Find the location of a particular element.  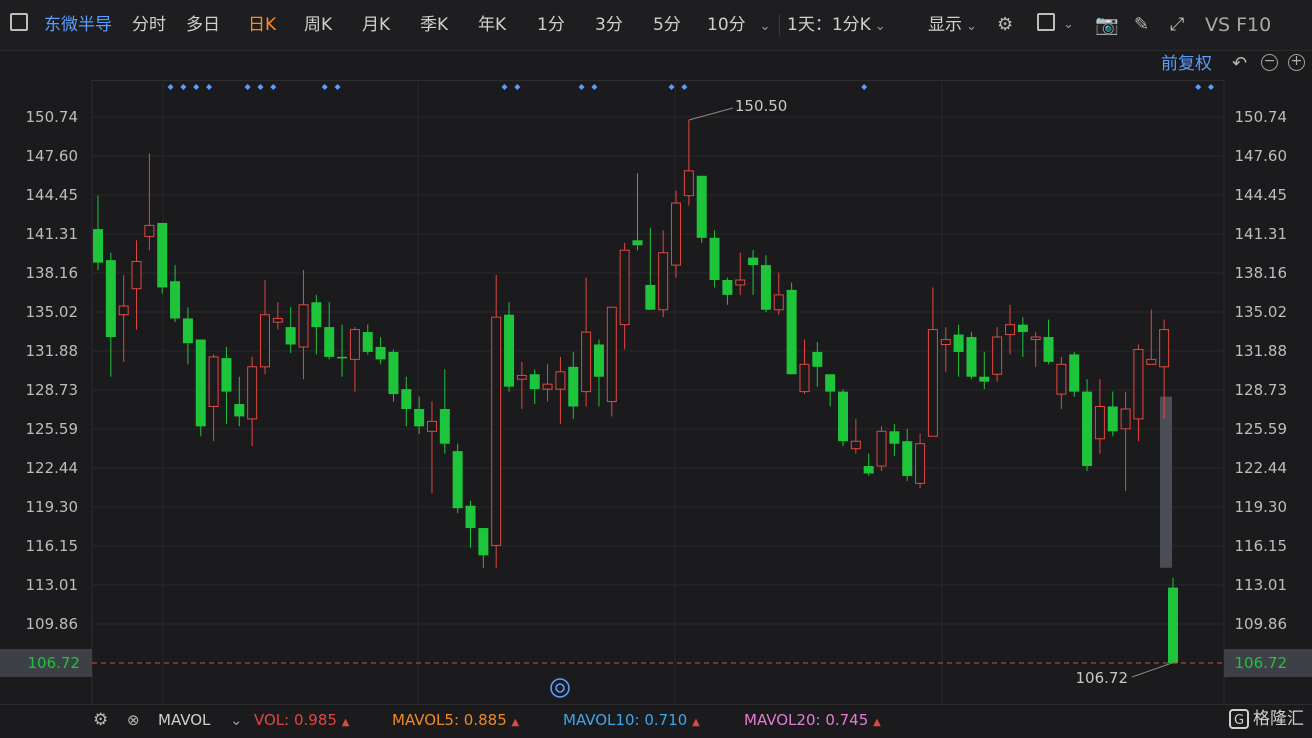

zoom-in-icon: + is located at coordinates (1296, 62).